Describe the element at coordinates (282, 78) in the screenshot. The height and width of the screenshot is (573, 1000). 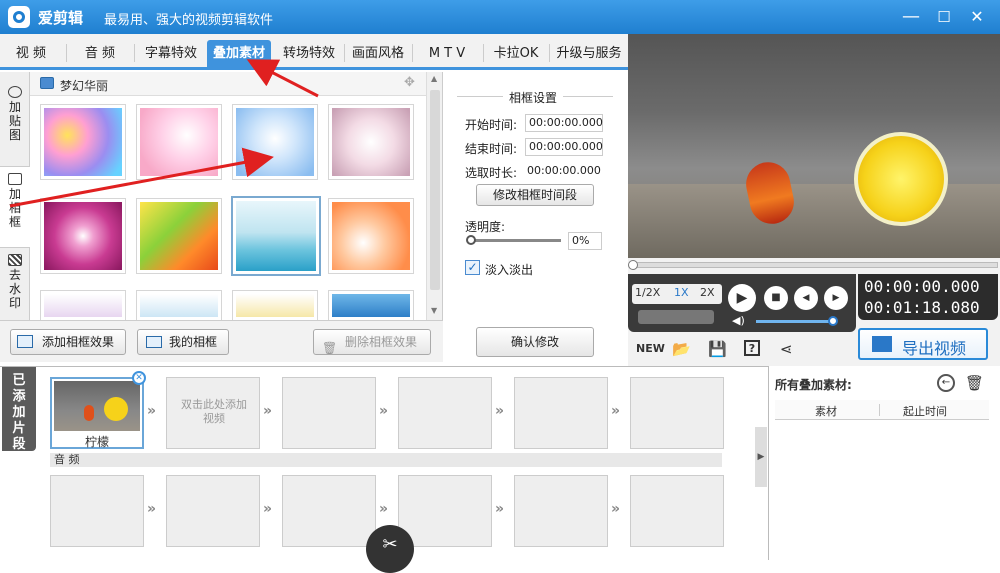
I see `annotation-arrow-tab` at that location.